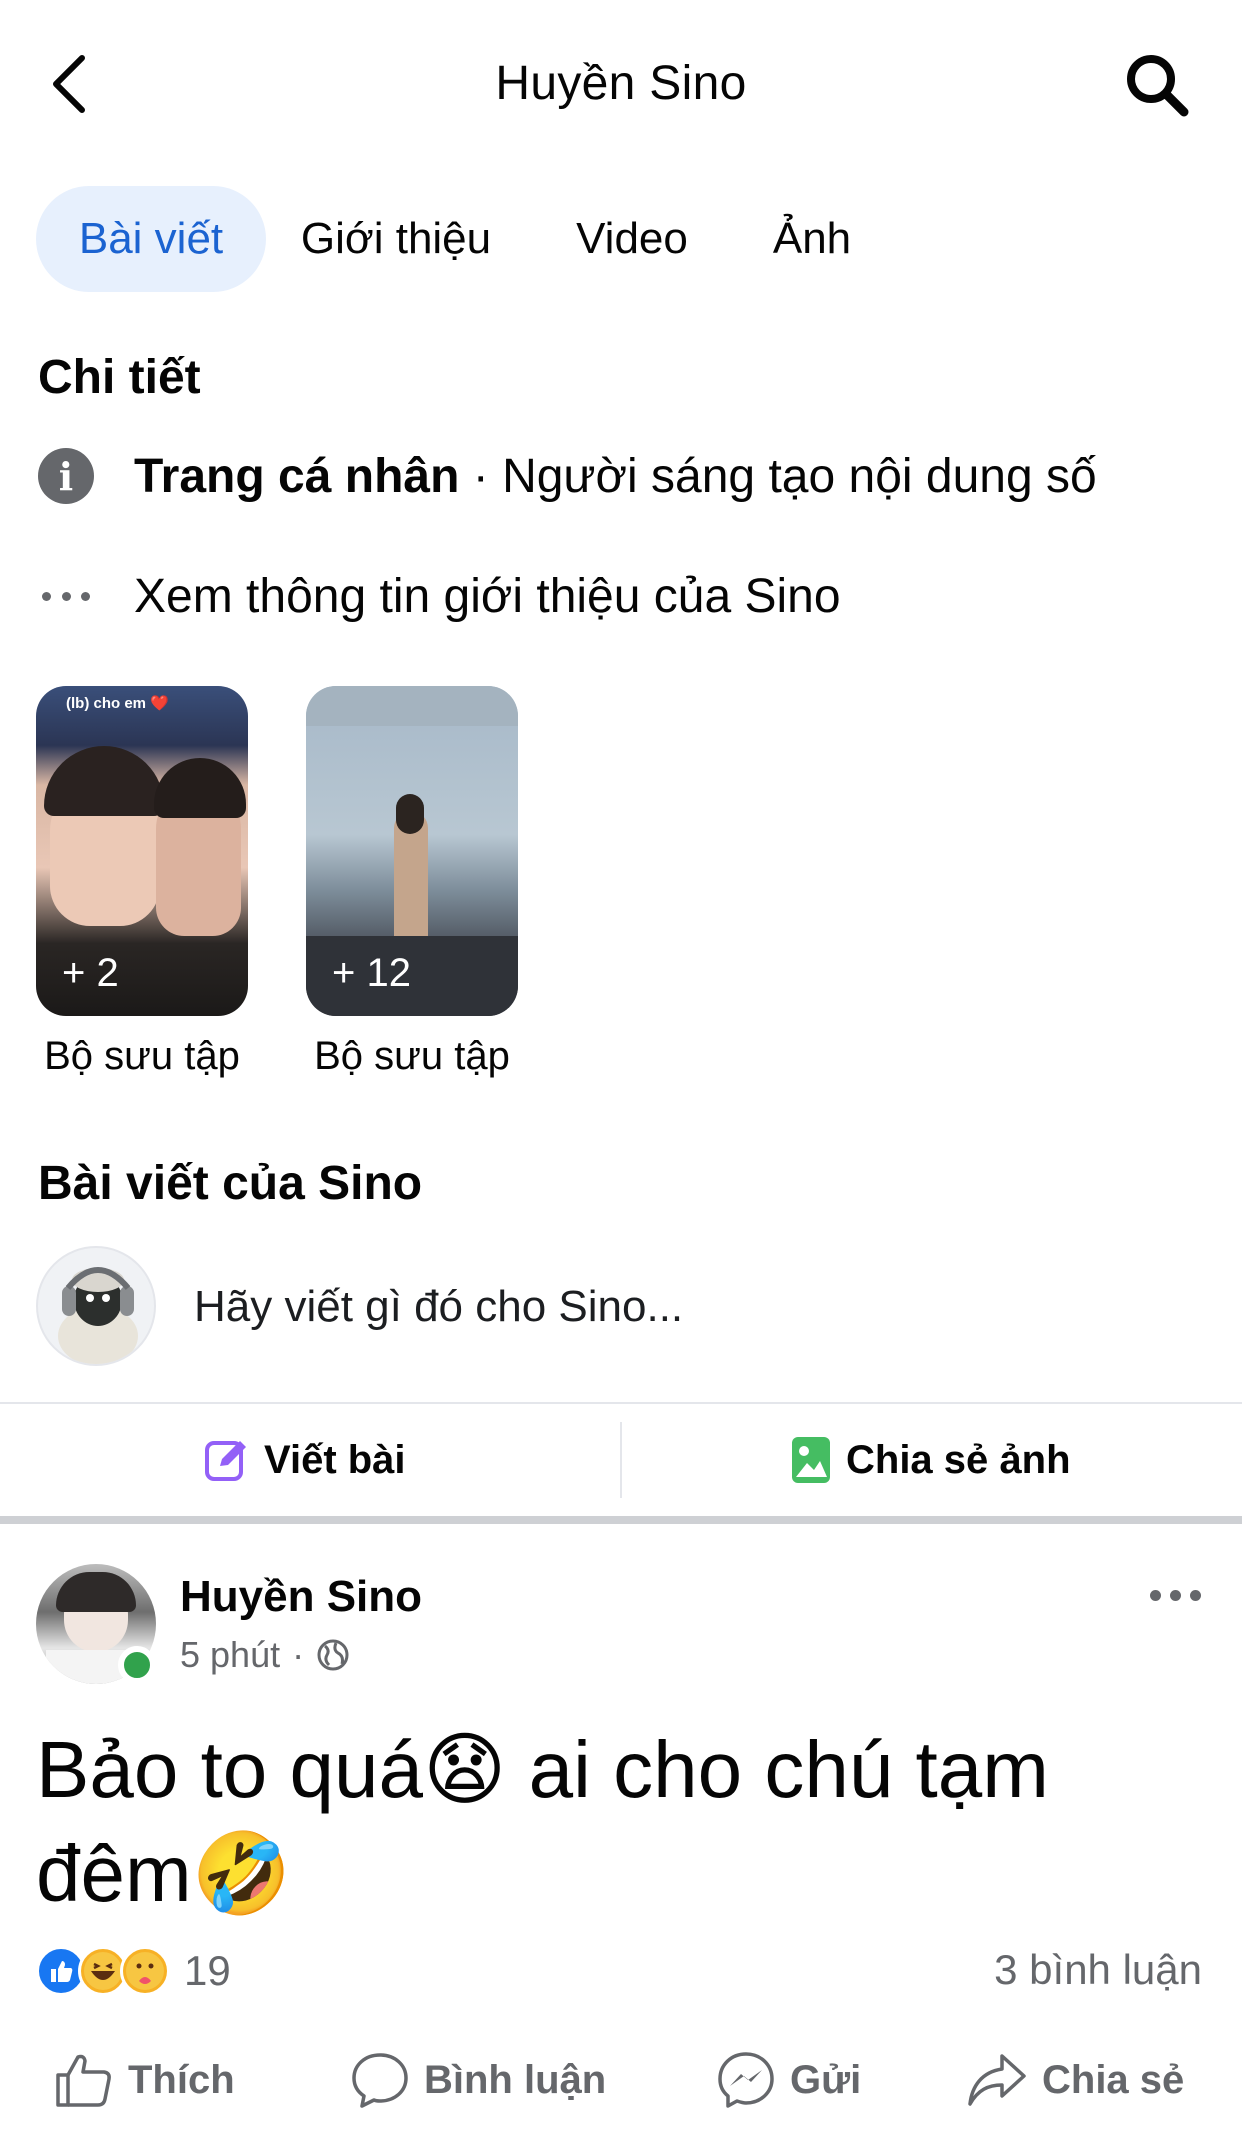 Image resolution: width=1242 pixels, height=2141 pixels. Describe the element at coordinates (142, 851) in the screenshot. I see `collection-thumbnail: (lb) cho em ❤️ + 2` at that location.